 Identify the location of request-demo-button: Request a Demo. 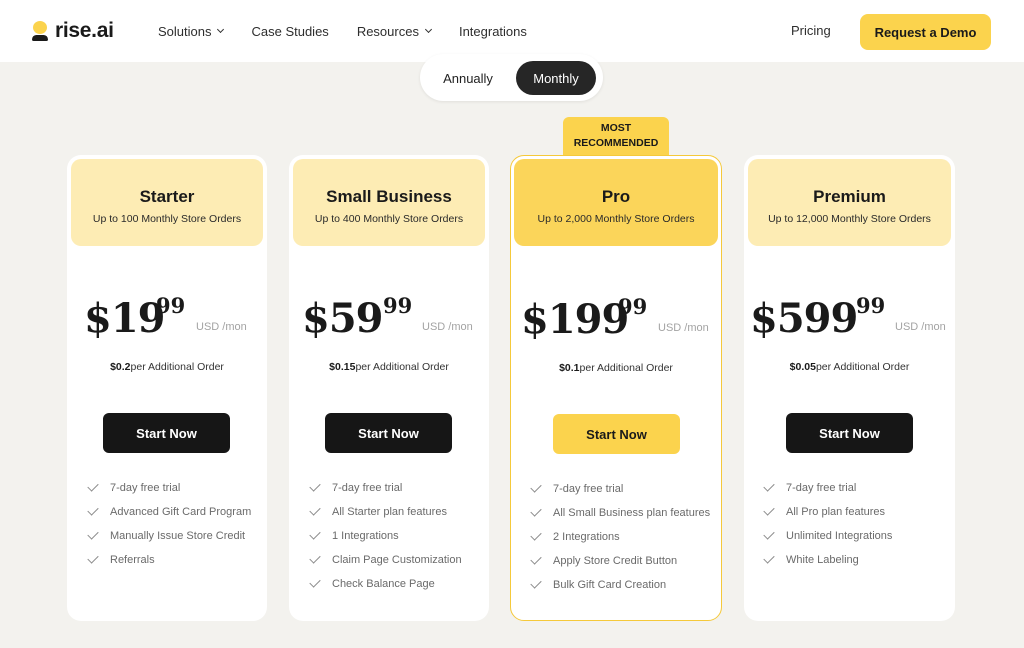
(925, 32).